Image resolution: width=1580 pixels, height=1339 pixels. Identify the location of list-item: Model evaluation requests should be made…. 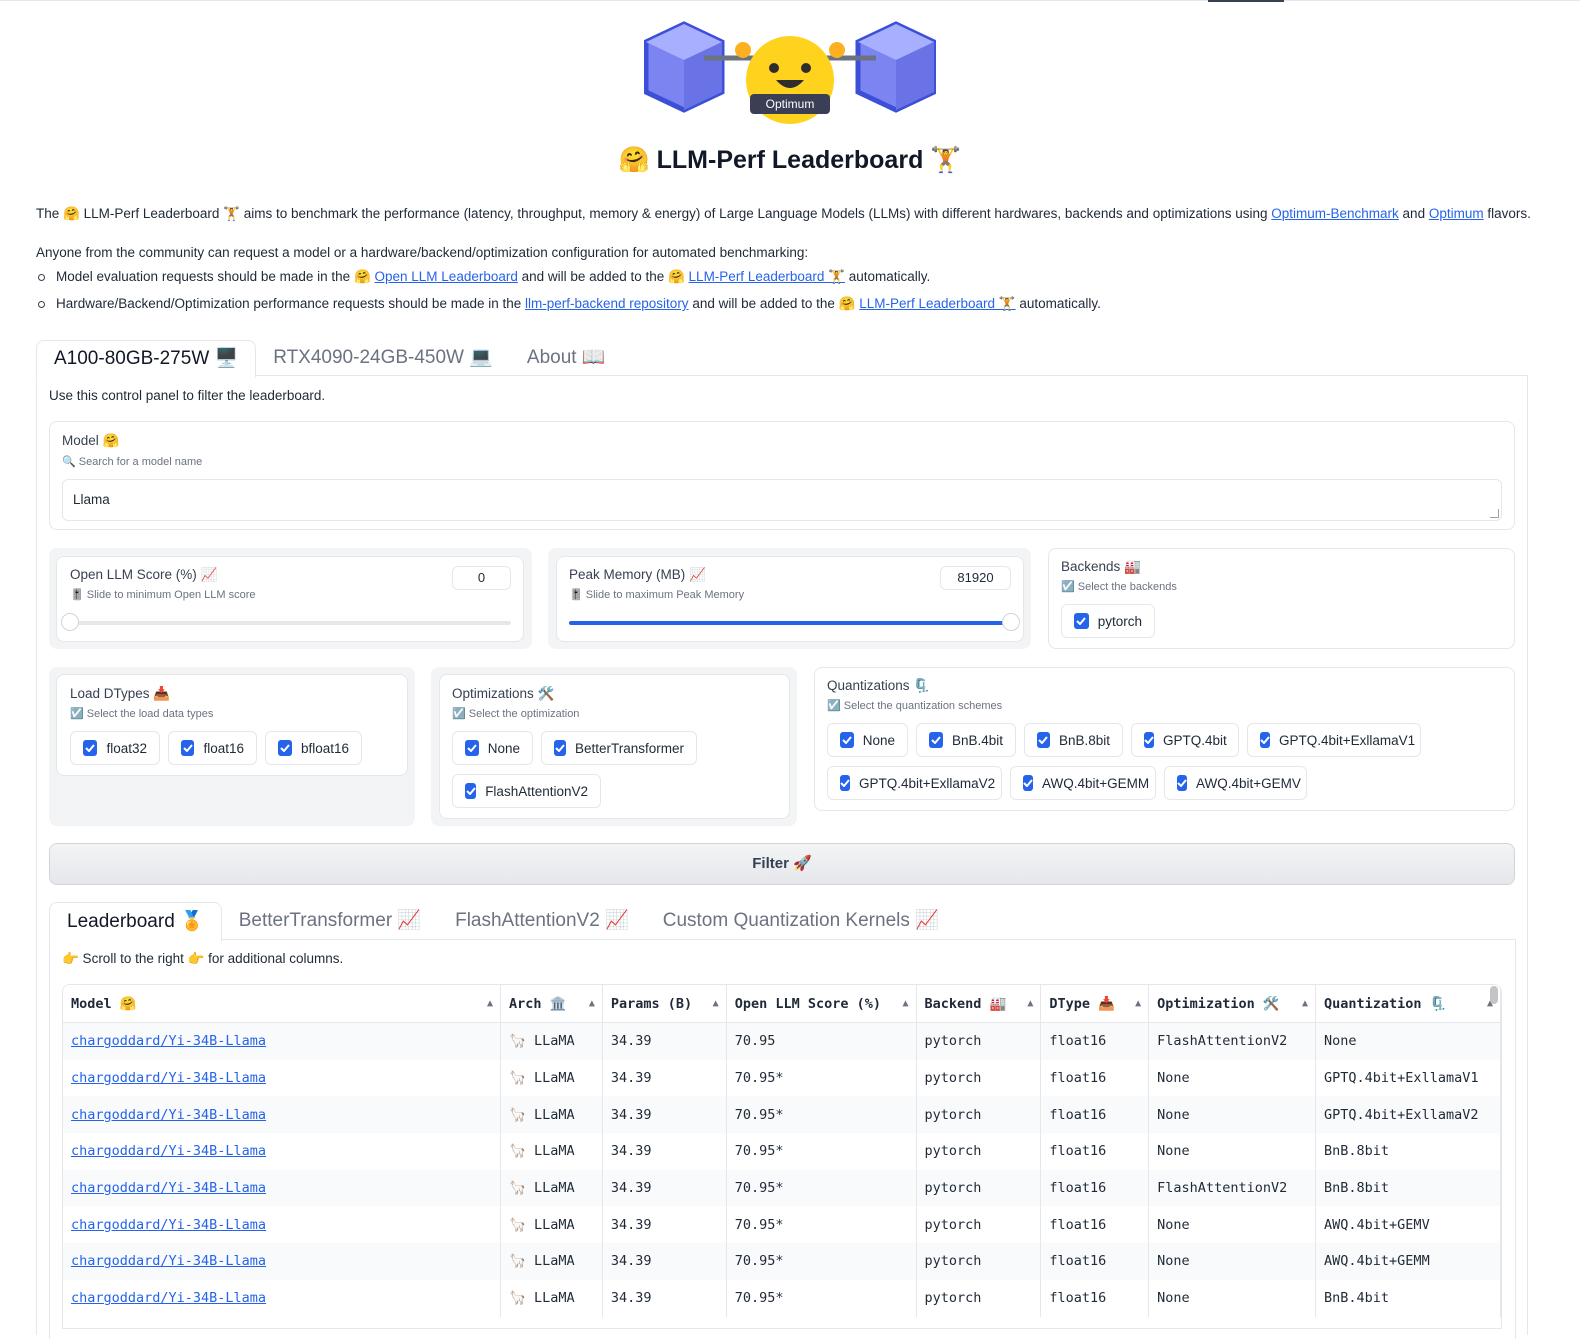
(568, 281).